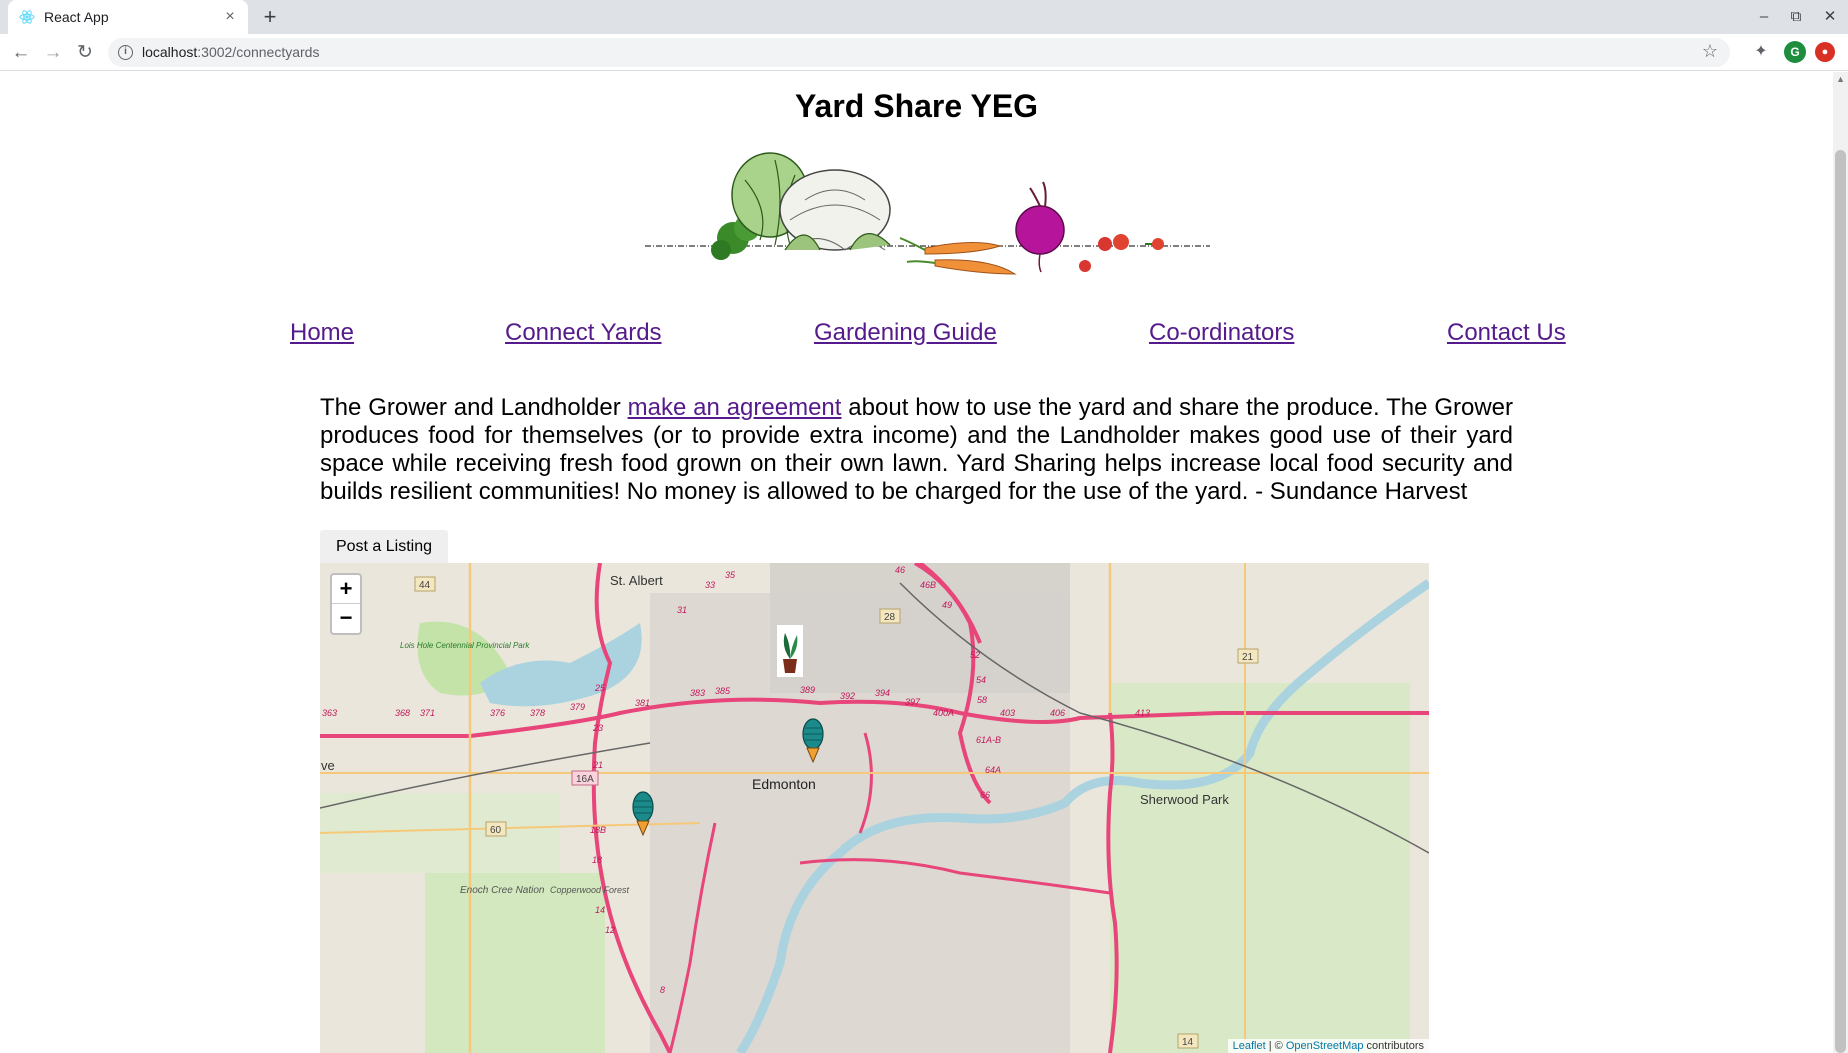 This screenshot has height=1053, width=1848. I want to click on exit-number-label: 363, so click(329, 713).